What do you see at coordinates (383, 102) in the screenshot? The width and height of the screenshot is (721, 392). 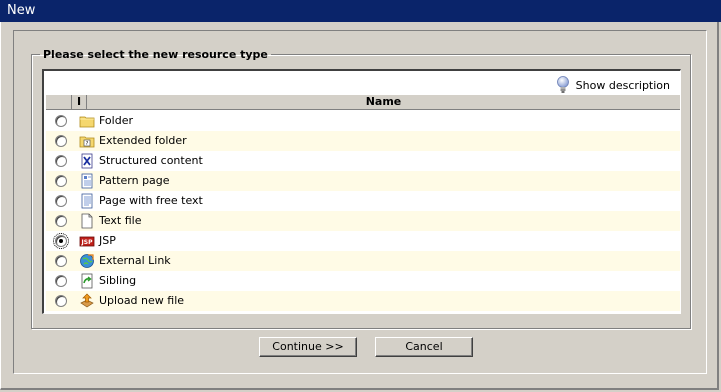 I see `header-name-column: Name` at bounding box center [383, 102].